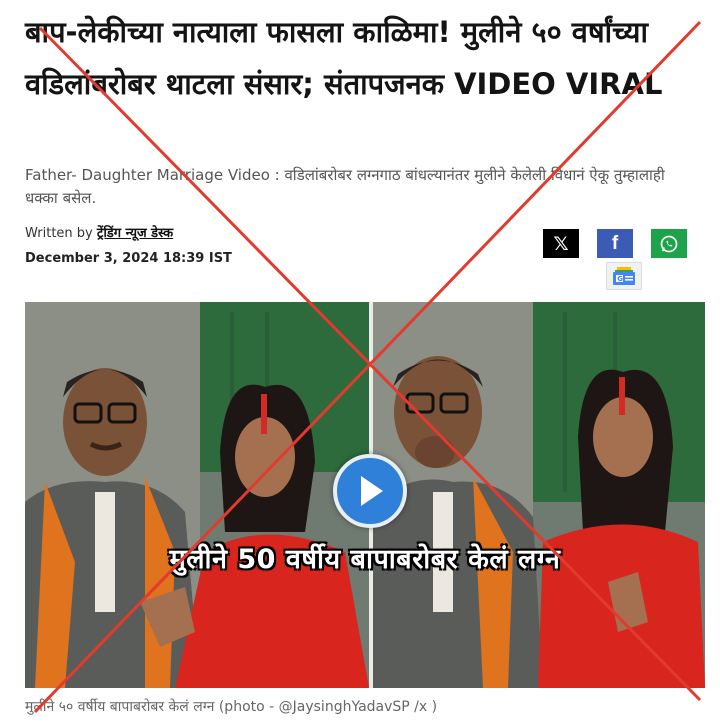  I want to click on overlay-caption-text: मुलीने 50 वर्षीय बापाबरोबर केलं लग्न, so click(365, 559).